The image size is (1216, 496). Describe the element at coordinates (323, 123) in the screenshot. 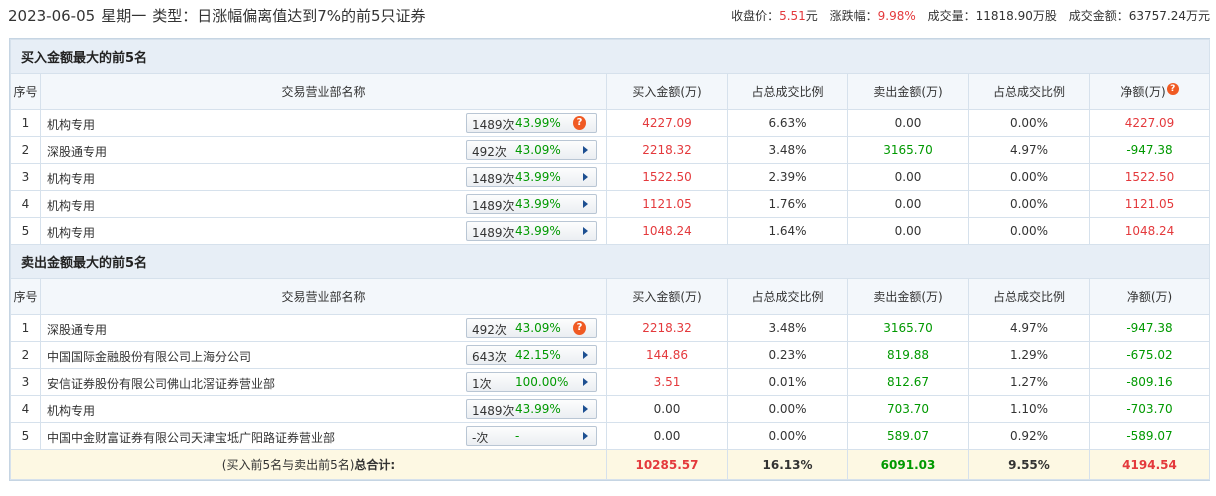

I see `broker-cell: 机构专用 1489次 43.99%?` at that location.